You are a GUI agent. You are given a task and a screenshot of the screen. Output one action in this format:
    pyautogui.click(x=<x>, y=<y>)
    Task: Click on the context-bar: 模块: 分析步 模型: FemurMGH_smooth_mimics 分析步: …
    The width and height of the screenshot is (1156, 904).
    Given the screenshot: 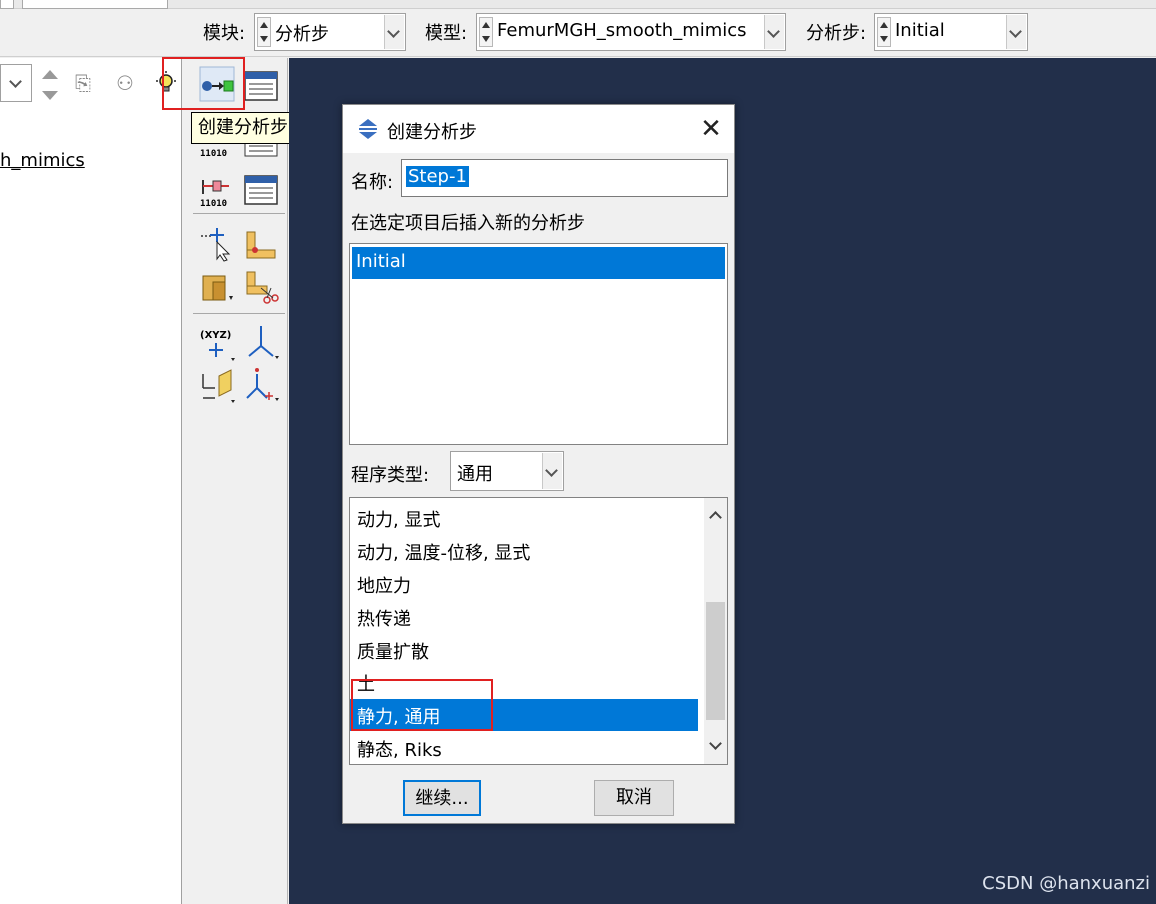 What is the action you would take?
    pyautogui.click(x=578, y=28)
    